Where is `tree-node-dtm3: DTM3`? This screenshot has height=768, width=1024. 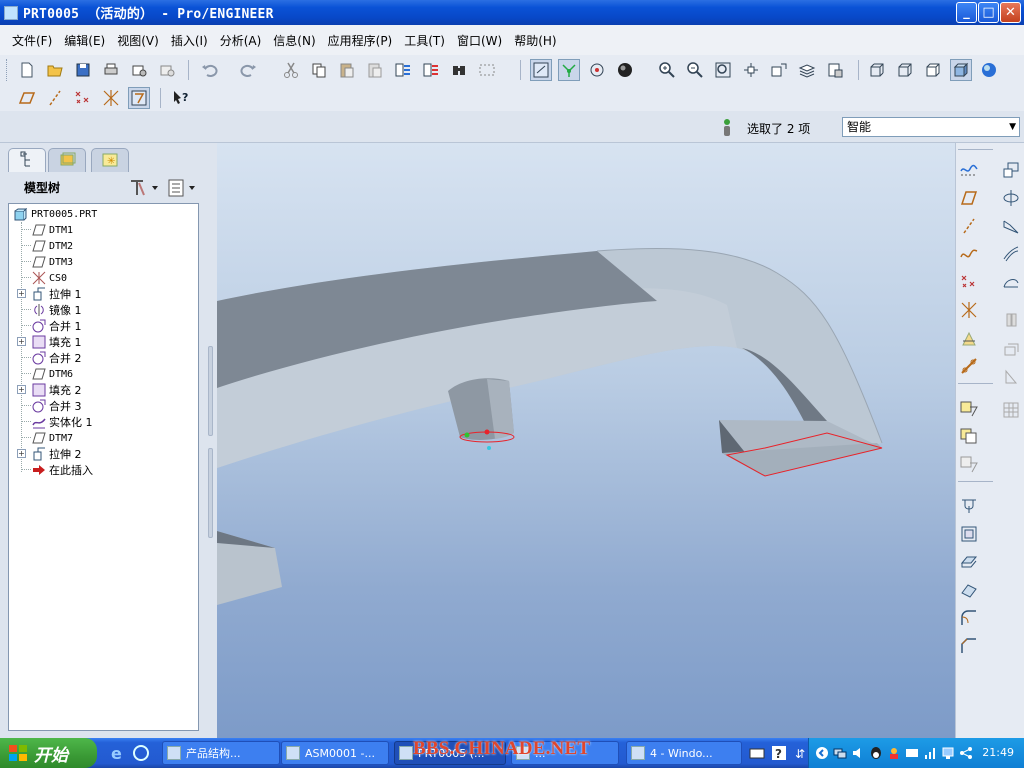
tree-node-dtm3: DTM3 is located at coordinates (52, 262).